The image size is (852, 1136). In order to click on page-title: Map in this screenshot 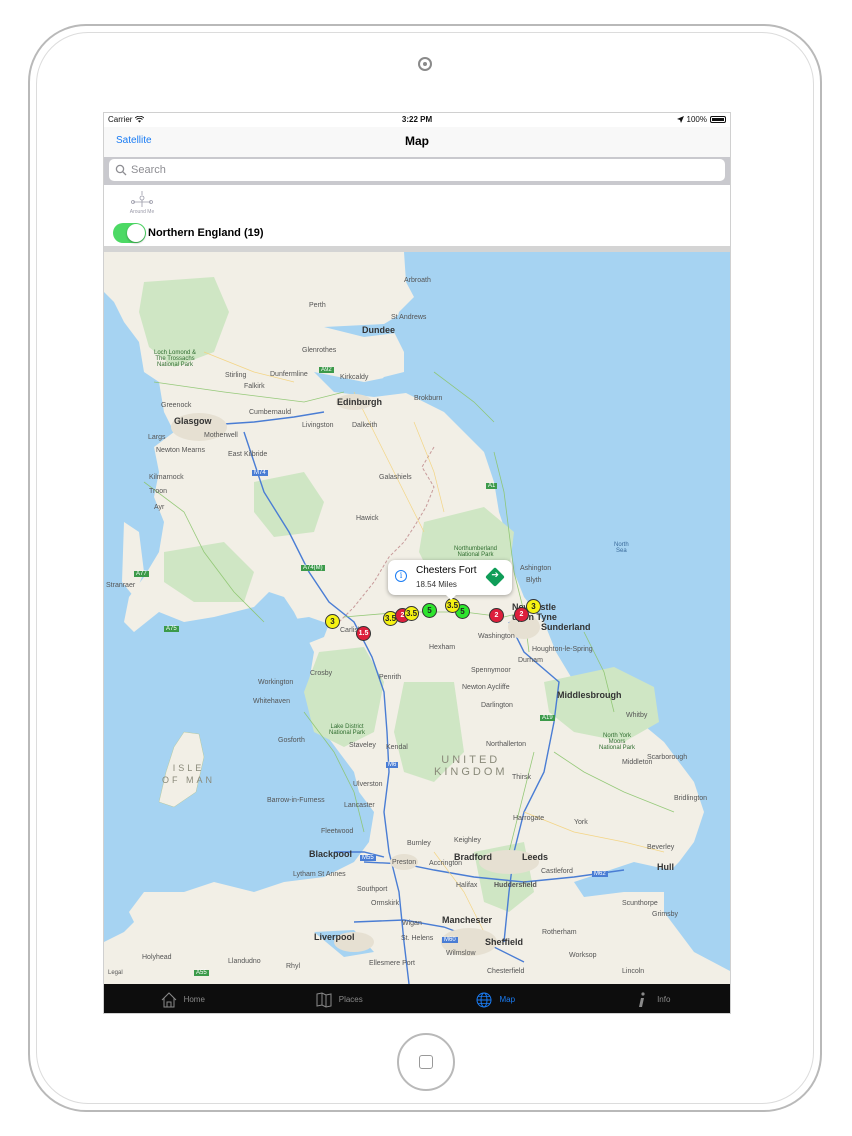, I will do `click(417, 141)`.